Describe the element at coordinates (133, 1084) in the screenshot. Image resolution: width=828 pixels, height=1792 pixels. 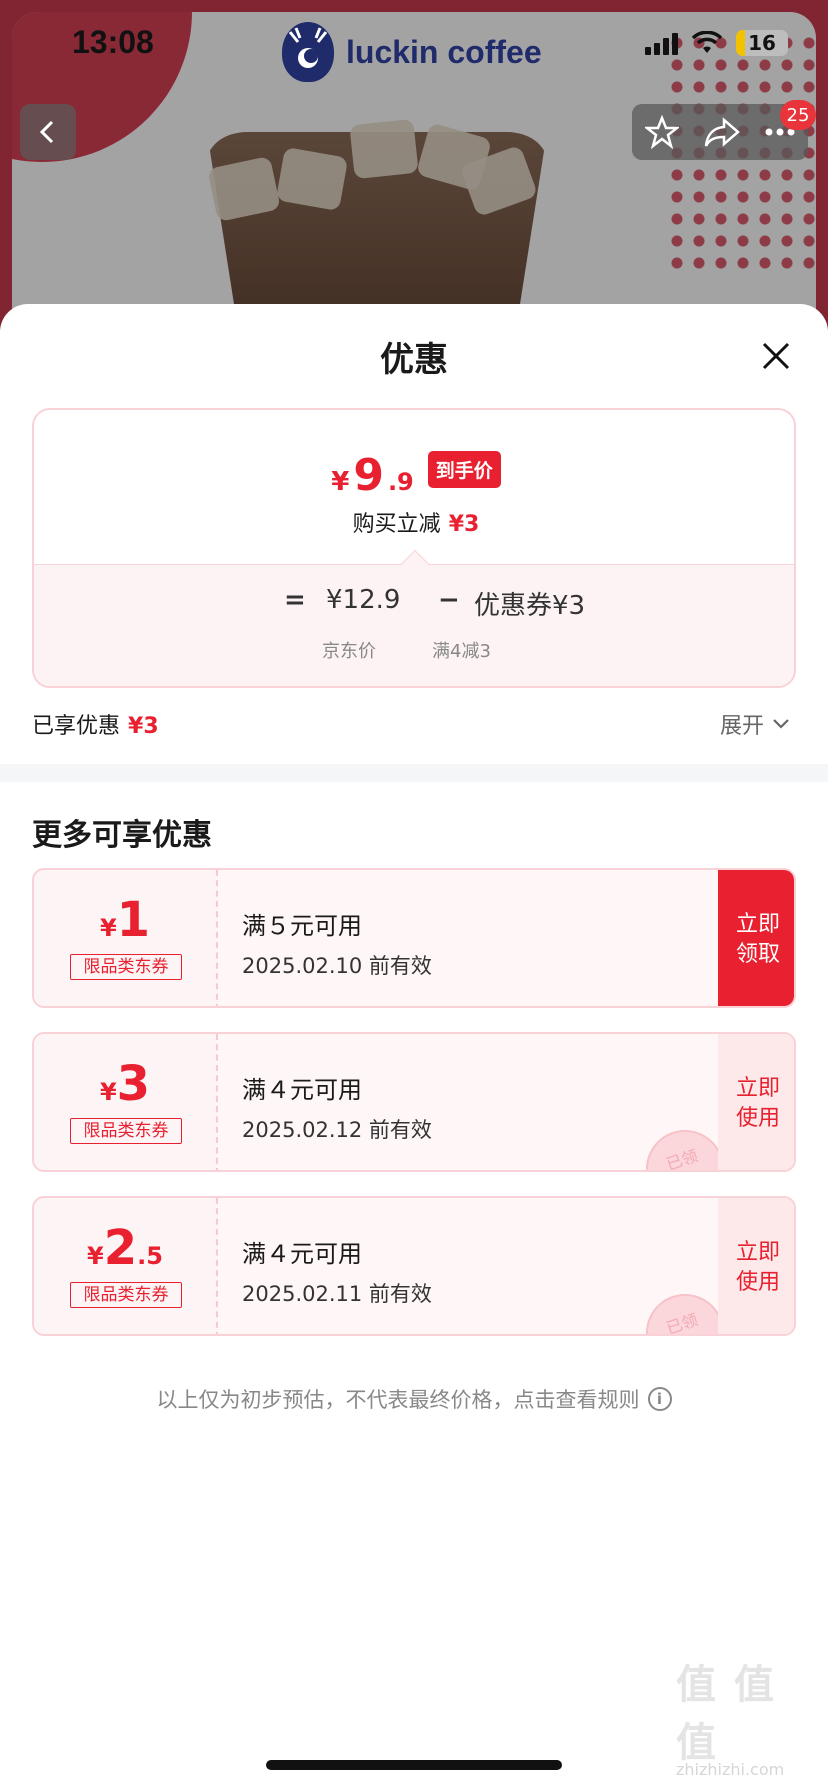
I see `coupon-amount-integer: 3` at that location.